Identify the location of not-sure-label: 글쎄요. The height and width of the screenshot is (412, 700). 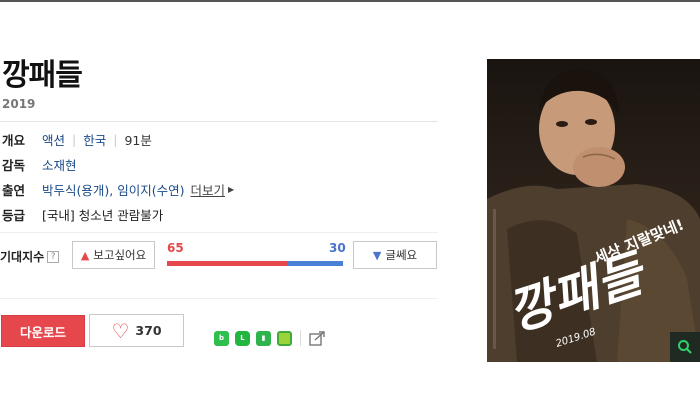
(401, 255).